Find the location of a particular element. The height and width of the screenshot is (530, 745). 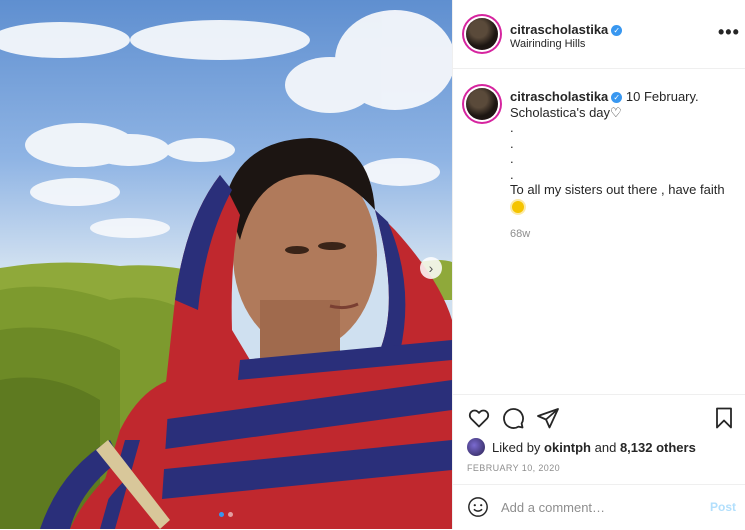

bookmark-icon is located at coordinates (724, 418).